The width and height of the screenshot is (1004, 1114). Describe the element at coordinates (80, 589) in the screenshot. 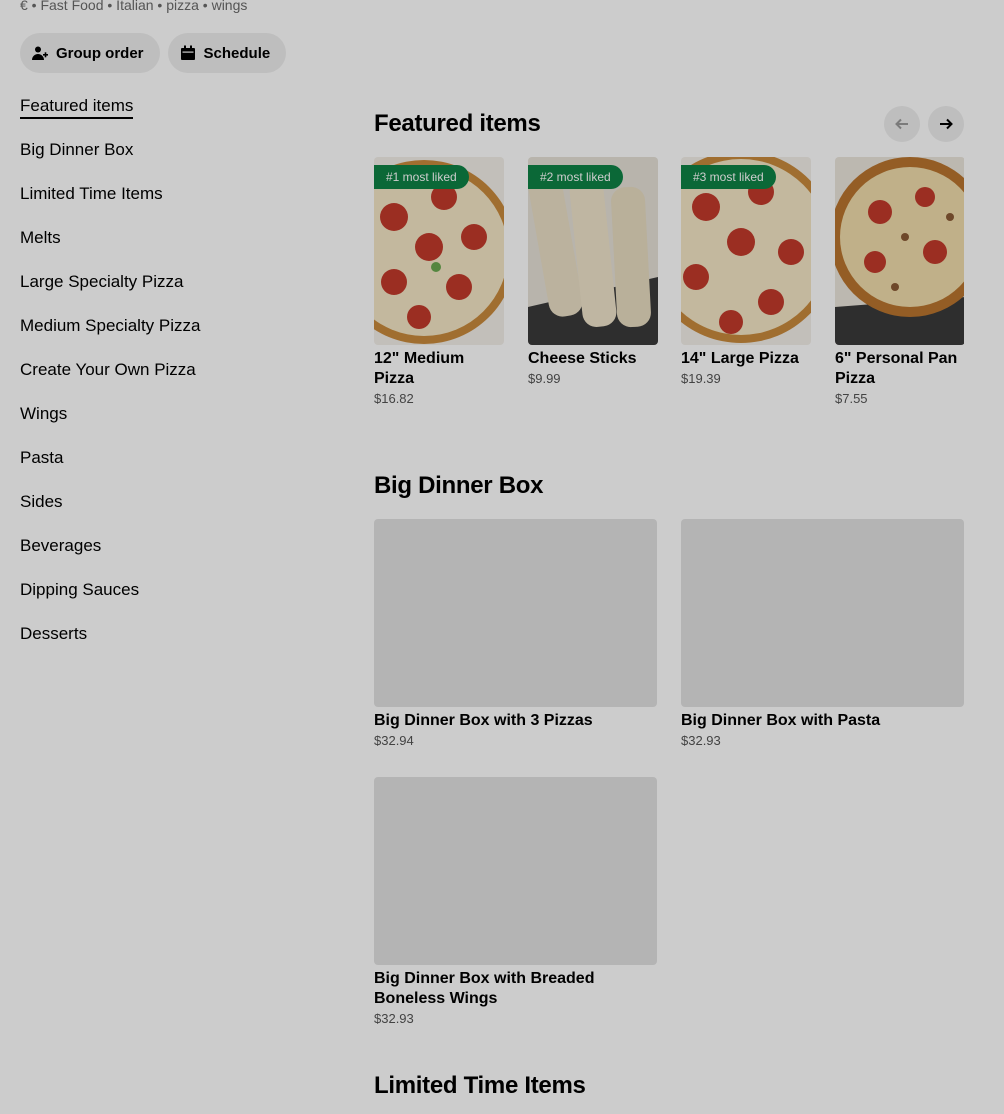

I see `sidebar-item-label: Dipping Sauces` at that location.